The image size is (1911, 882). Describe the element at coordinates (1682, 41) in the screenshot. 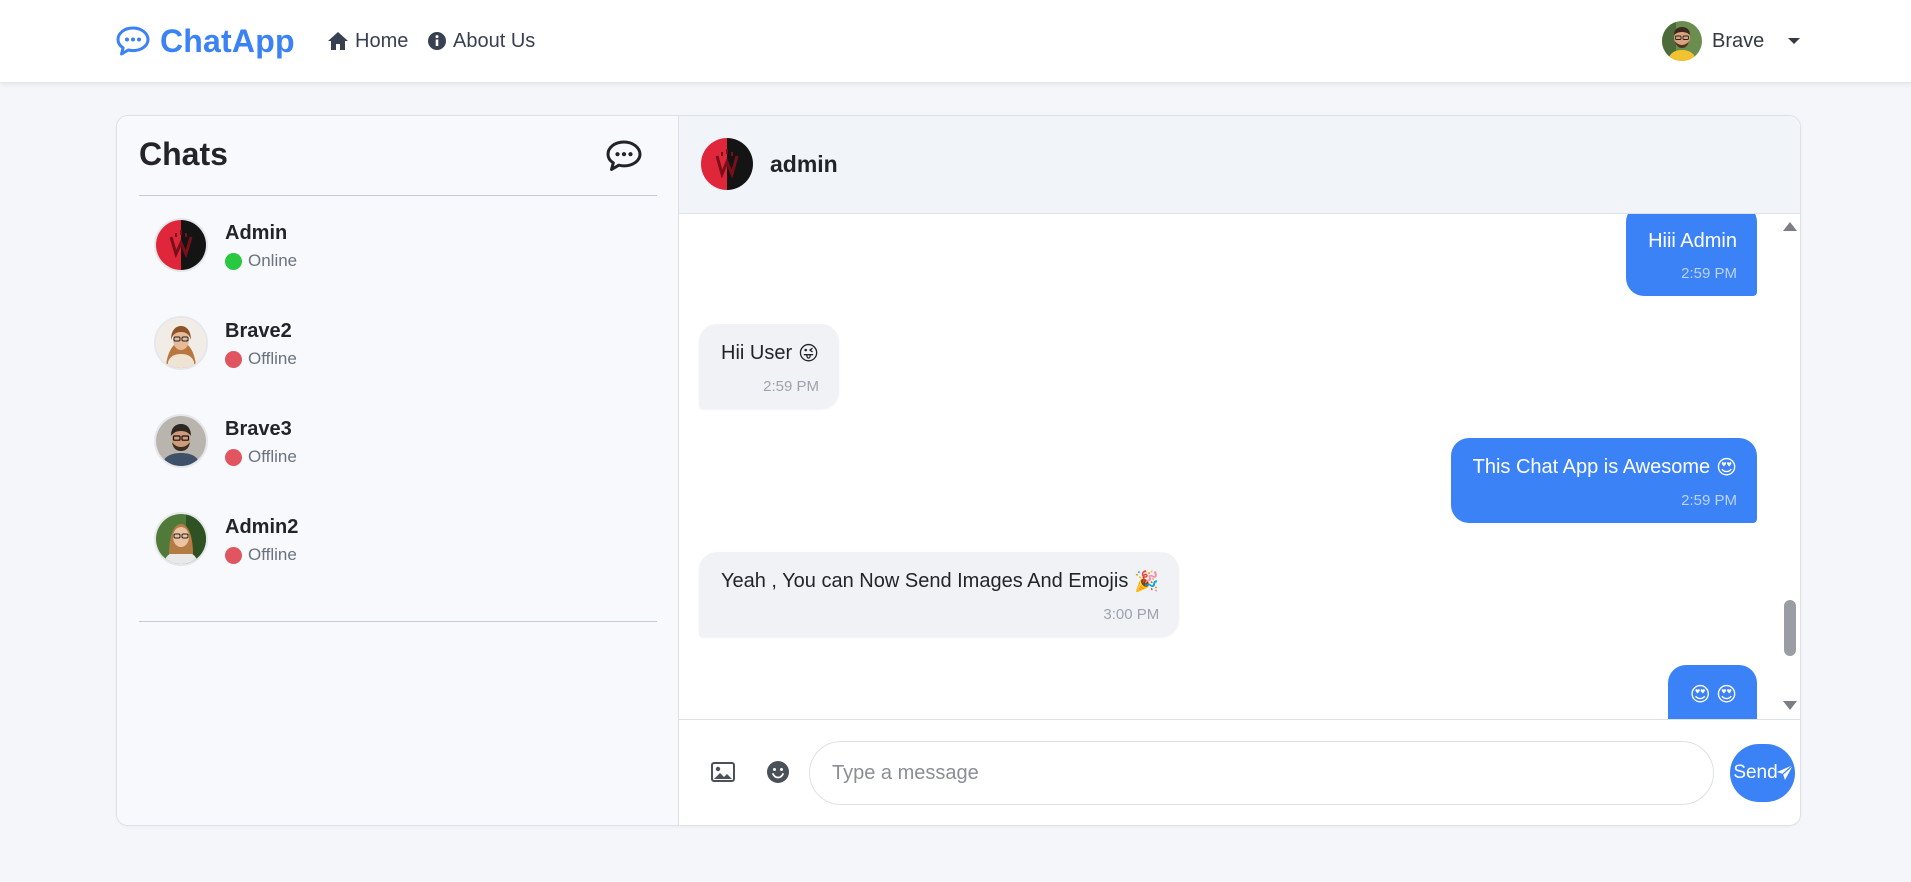

I see `user-avatar` at that location.